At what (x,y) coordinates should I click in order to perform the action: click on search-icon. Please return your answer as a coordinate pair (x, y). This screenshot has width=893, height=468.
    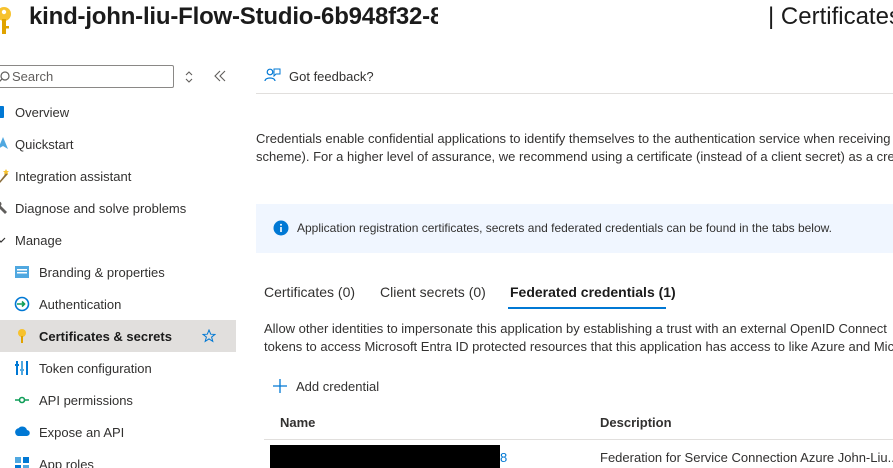
    Looking at the image, I should click on (5, 76).